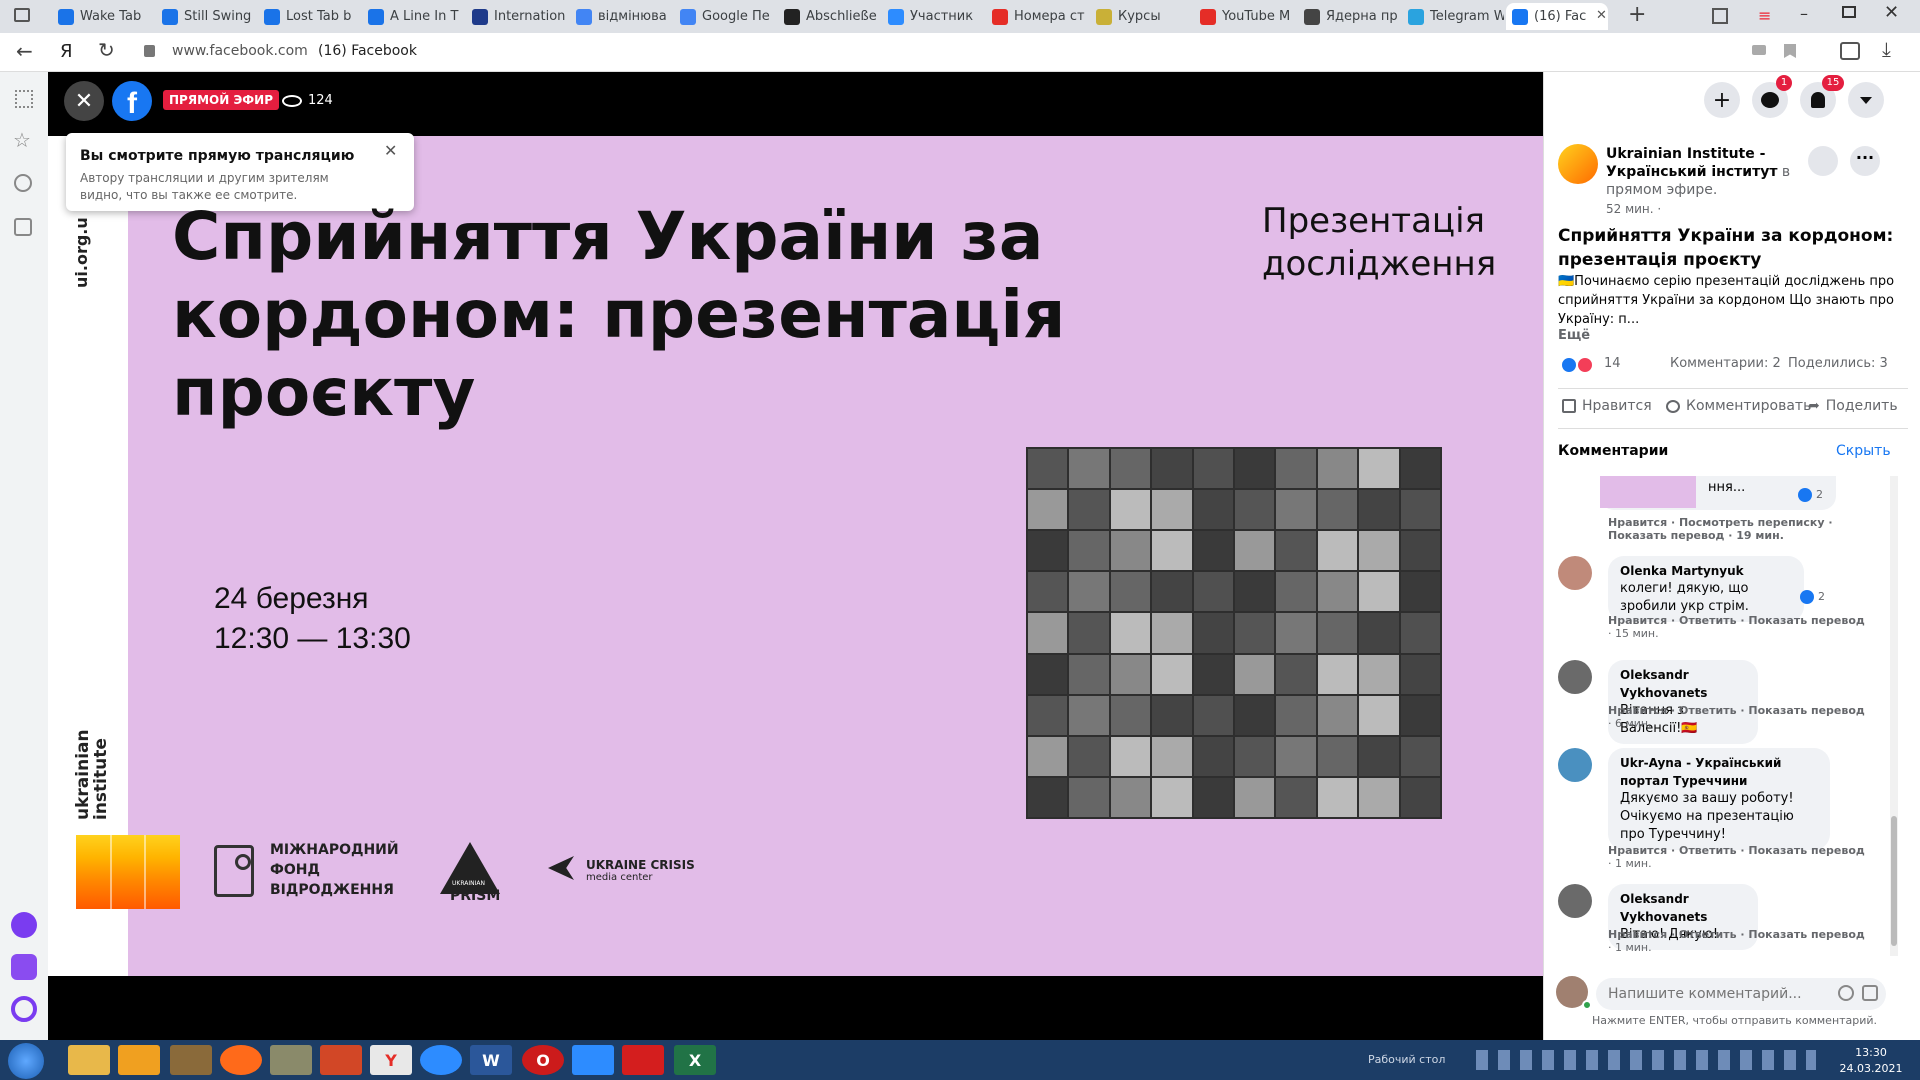 The image size is (1920, 1080). What do you see at coordinates (1578, 164) in the screenshot?
I see `page-avatar` at bounding box center [1578, 164].